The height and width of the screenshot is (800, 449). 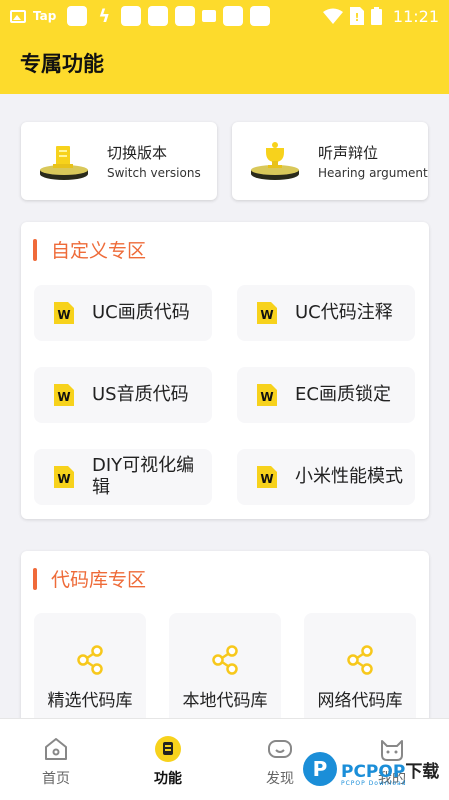 I want to click on no-sim-icon: !, so click(x=356, y=16).